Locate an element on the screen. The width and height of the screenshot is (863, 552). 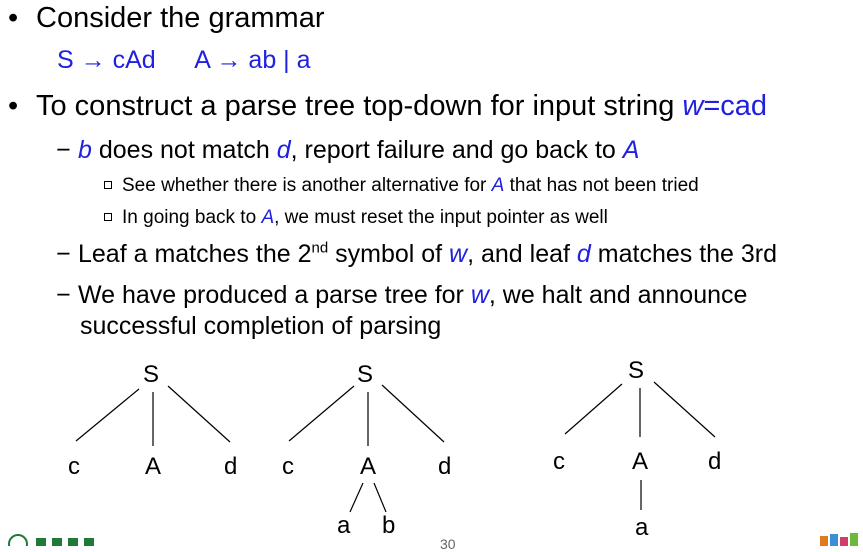
tree3-node-d: d is located at coordinates (714, 461).